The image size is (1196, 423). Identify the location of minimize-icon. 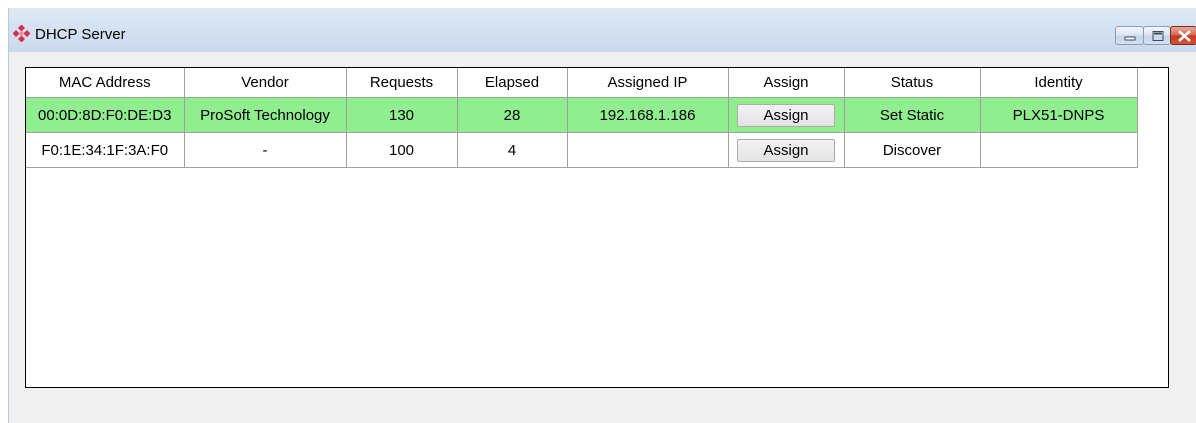
(1130, 38).